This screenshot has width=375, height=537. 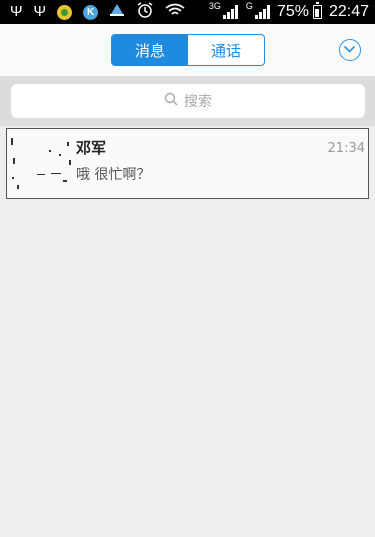 I want to click on boat-icon, so click(x=117, y=12).